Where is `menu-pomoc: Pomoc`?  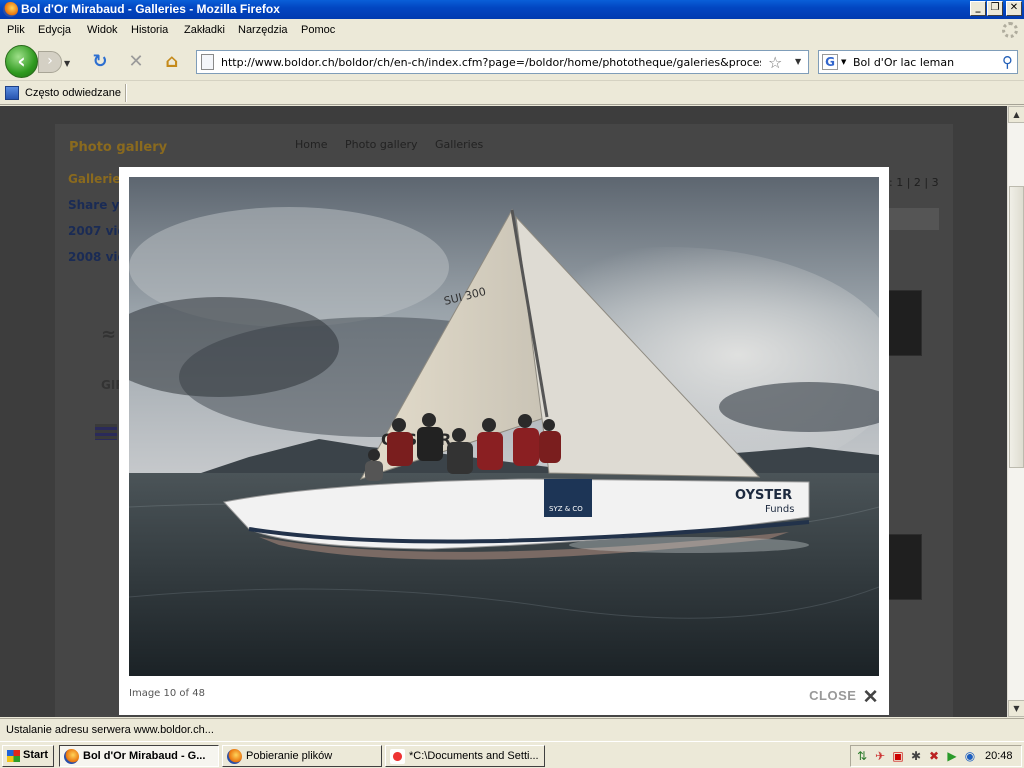 menu-pomoc: Pomoc is located at coordinates (318, 30).